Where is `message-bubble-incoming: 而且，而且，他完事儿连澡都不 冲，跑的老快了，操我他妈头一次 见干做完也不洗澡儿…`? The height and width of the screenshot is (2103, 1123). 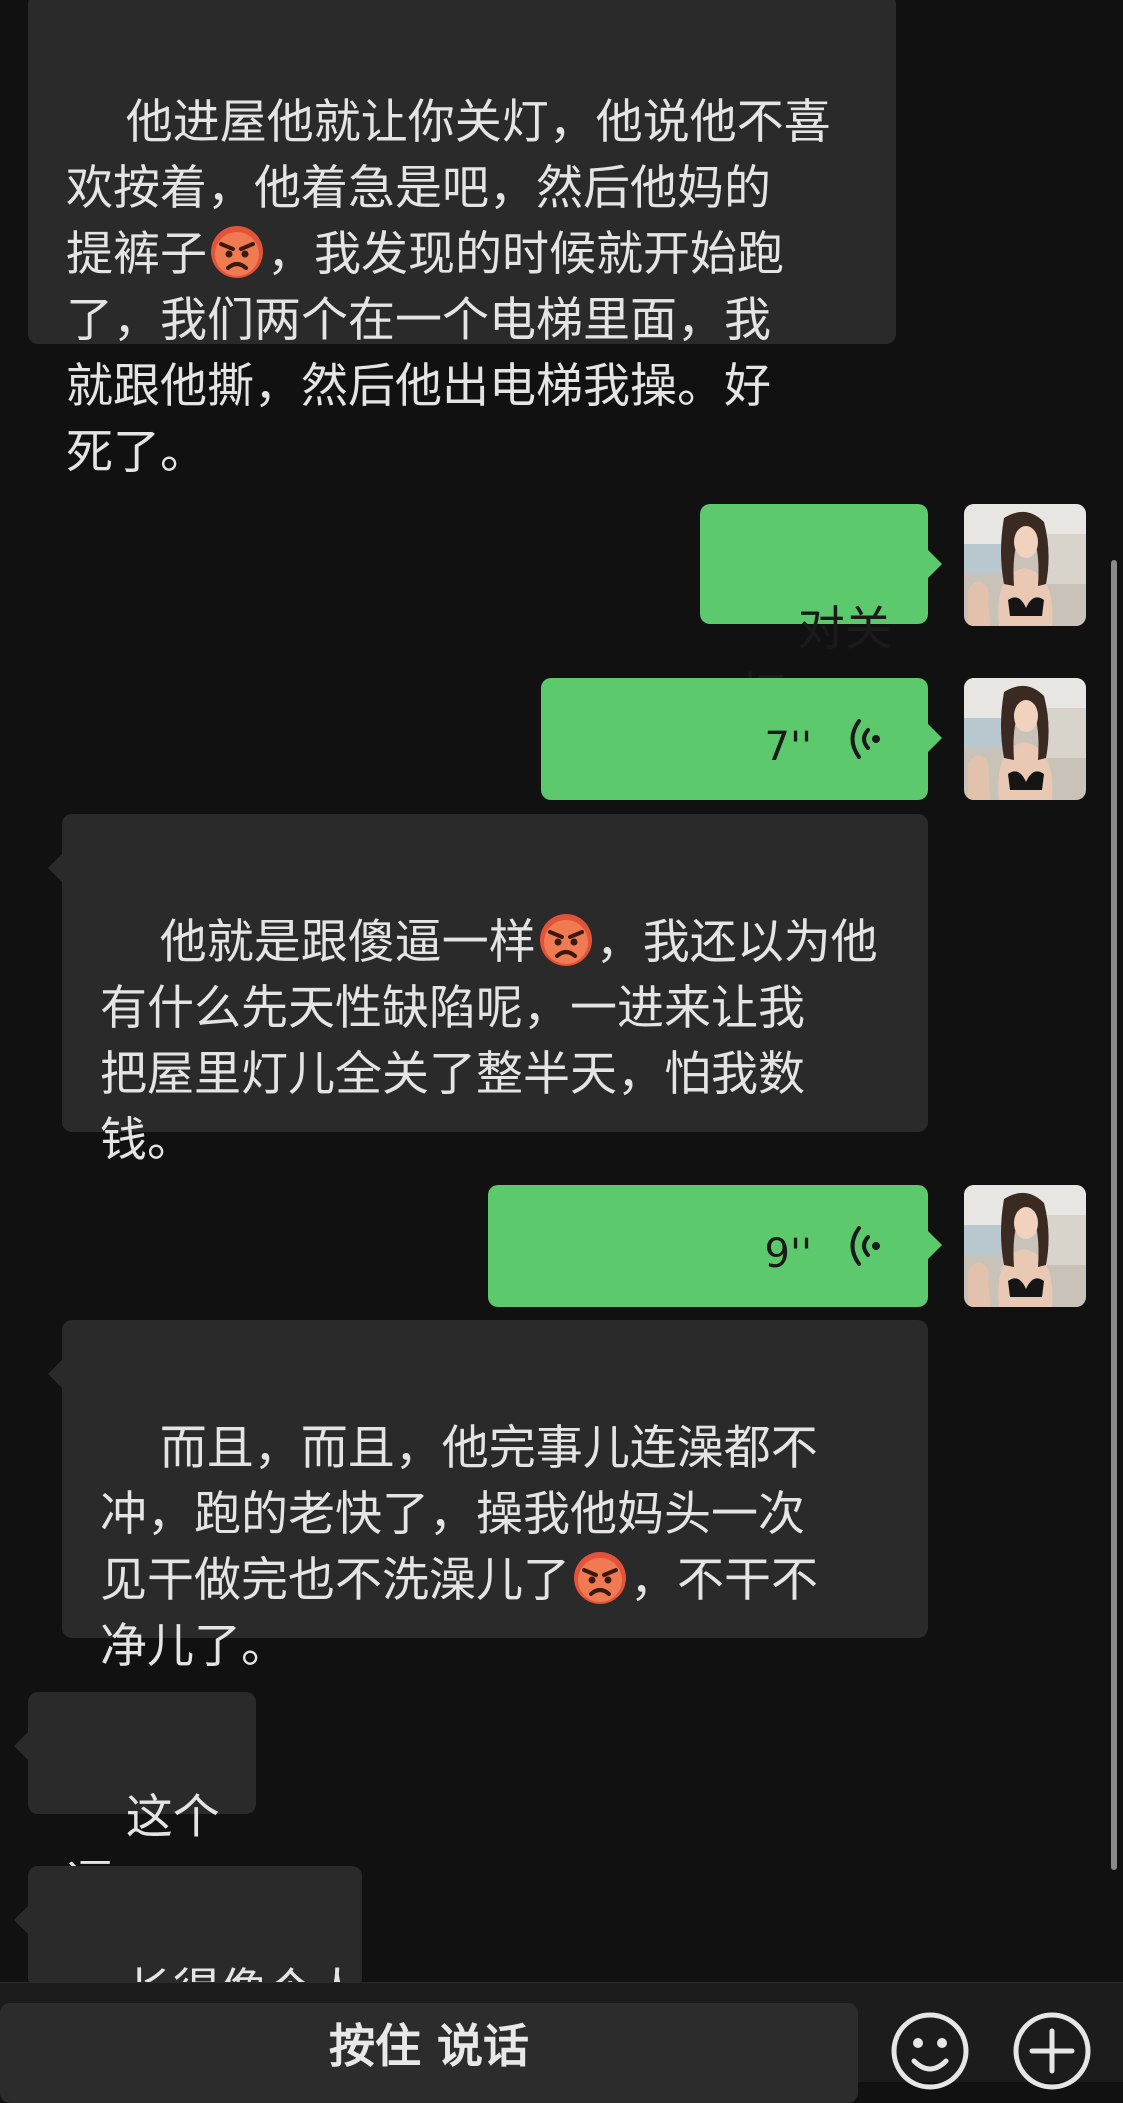
message-bubble-incoming: 而且，而且，他完事儿连澡都不 冲，跑的老快了，操我他妈头一次 见干做完也不洗澡儿… is located at coordinates (488, 1497).